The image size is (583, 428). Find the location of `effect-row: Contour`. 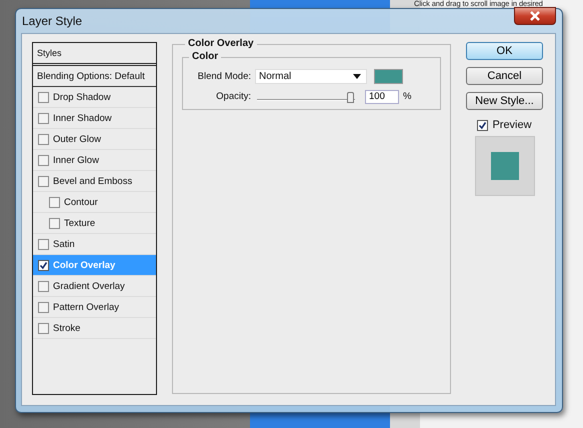

effect-row: Contour is located at coordinates (94, 202).